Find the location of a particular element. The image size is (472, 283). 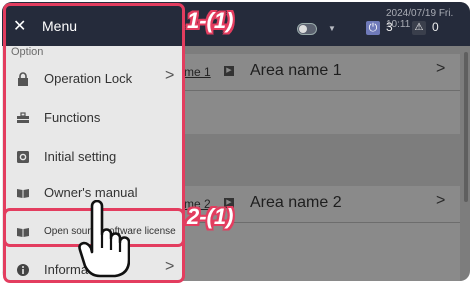

dropdown-arrow-icon: ▼ is located at coordinates (332, 28).